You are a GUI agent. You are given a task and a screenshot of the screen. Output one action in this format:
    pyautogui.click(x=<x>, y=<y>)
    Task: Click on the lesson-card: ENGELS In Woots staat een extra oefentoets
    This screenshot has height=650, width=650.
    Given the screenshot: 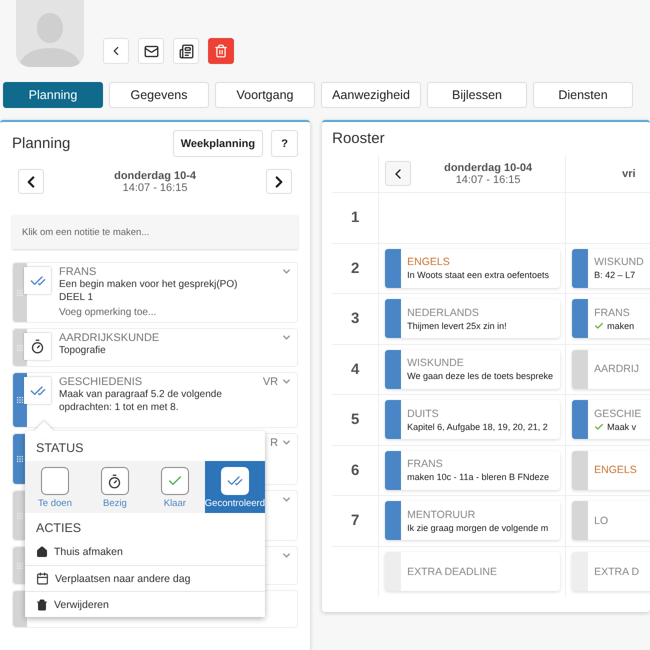 What is the action you would take?
    pyautogui.click(x=472, y=268)
    